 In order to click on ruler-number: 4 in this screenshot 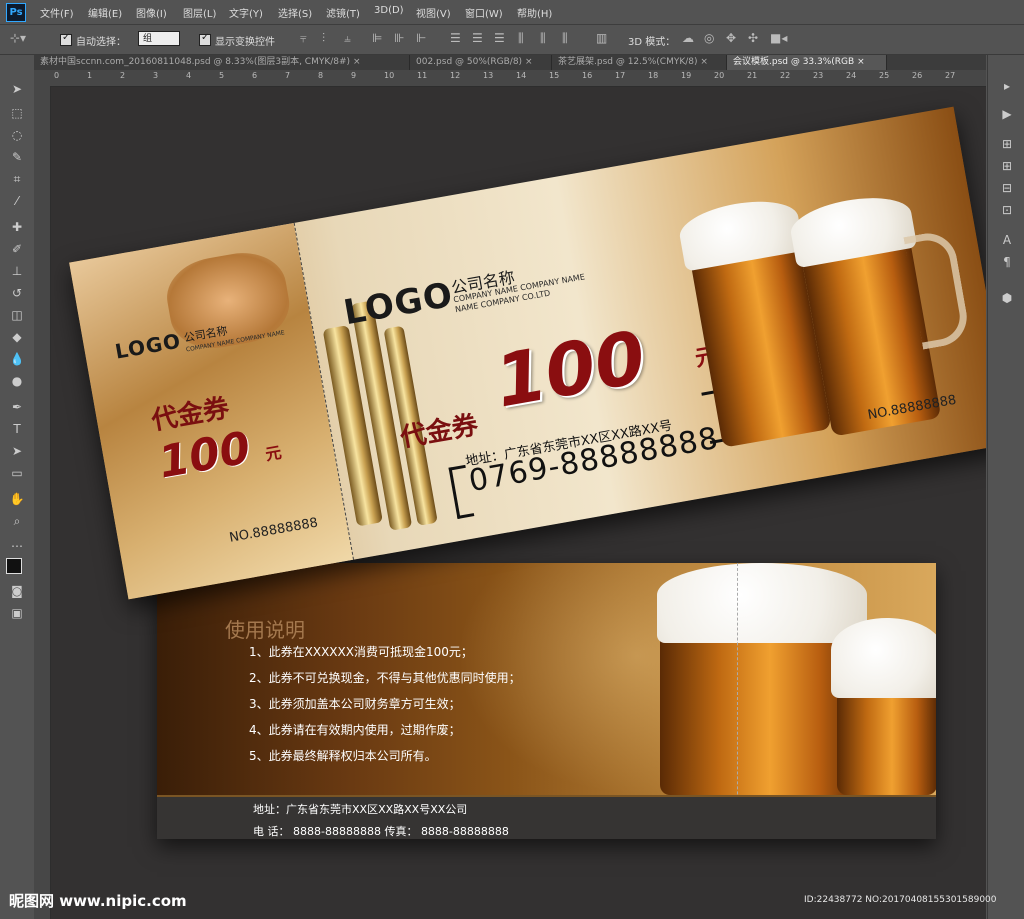, I will do `click(189, 75)`.